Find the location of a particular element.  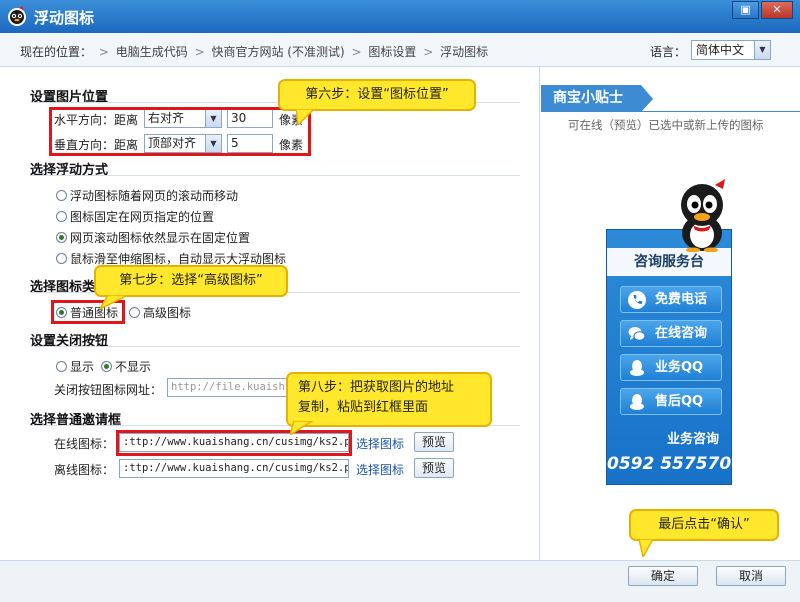

breadcrumb-item: 浮动图标 is located at coordinates (464, 52).